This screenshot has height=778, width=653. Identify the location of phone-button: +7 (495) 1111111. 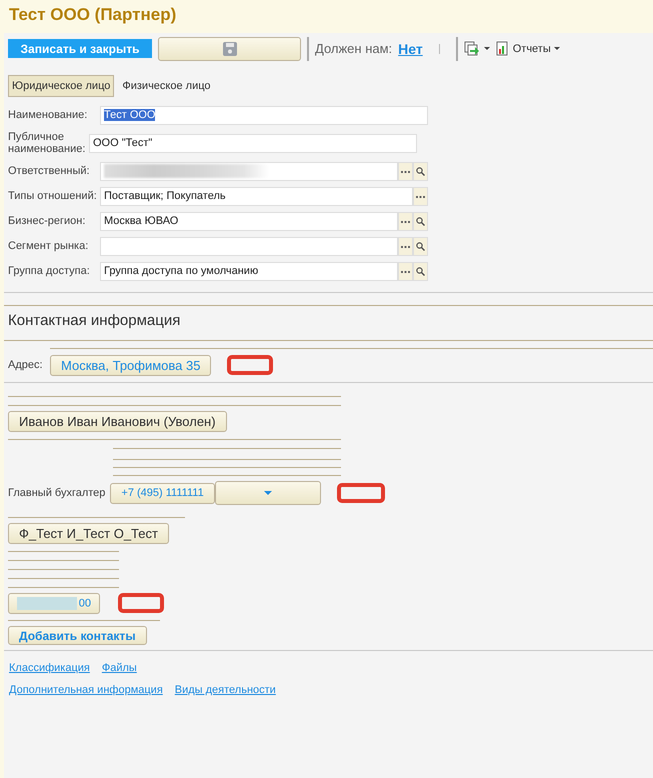
(162, 493).